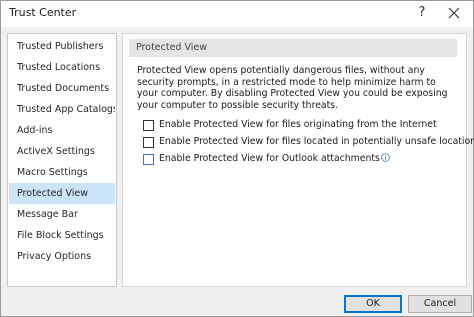 The height and width of the screenshot is (317, 474). I want to click on sidebar-item-privacy-options: Privacy Options, so click(62, 256).